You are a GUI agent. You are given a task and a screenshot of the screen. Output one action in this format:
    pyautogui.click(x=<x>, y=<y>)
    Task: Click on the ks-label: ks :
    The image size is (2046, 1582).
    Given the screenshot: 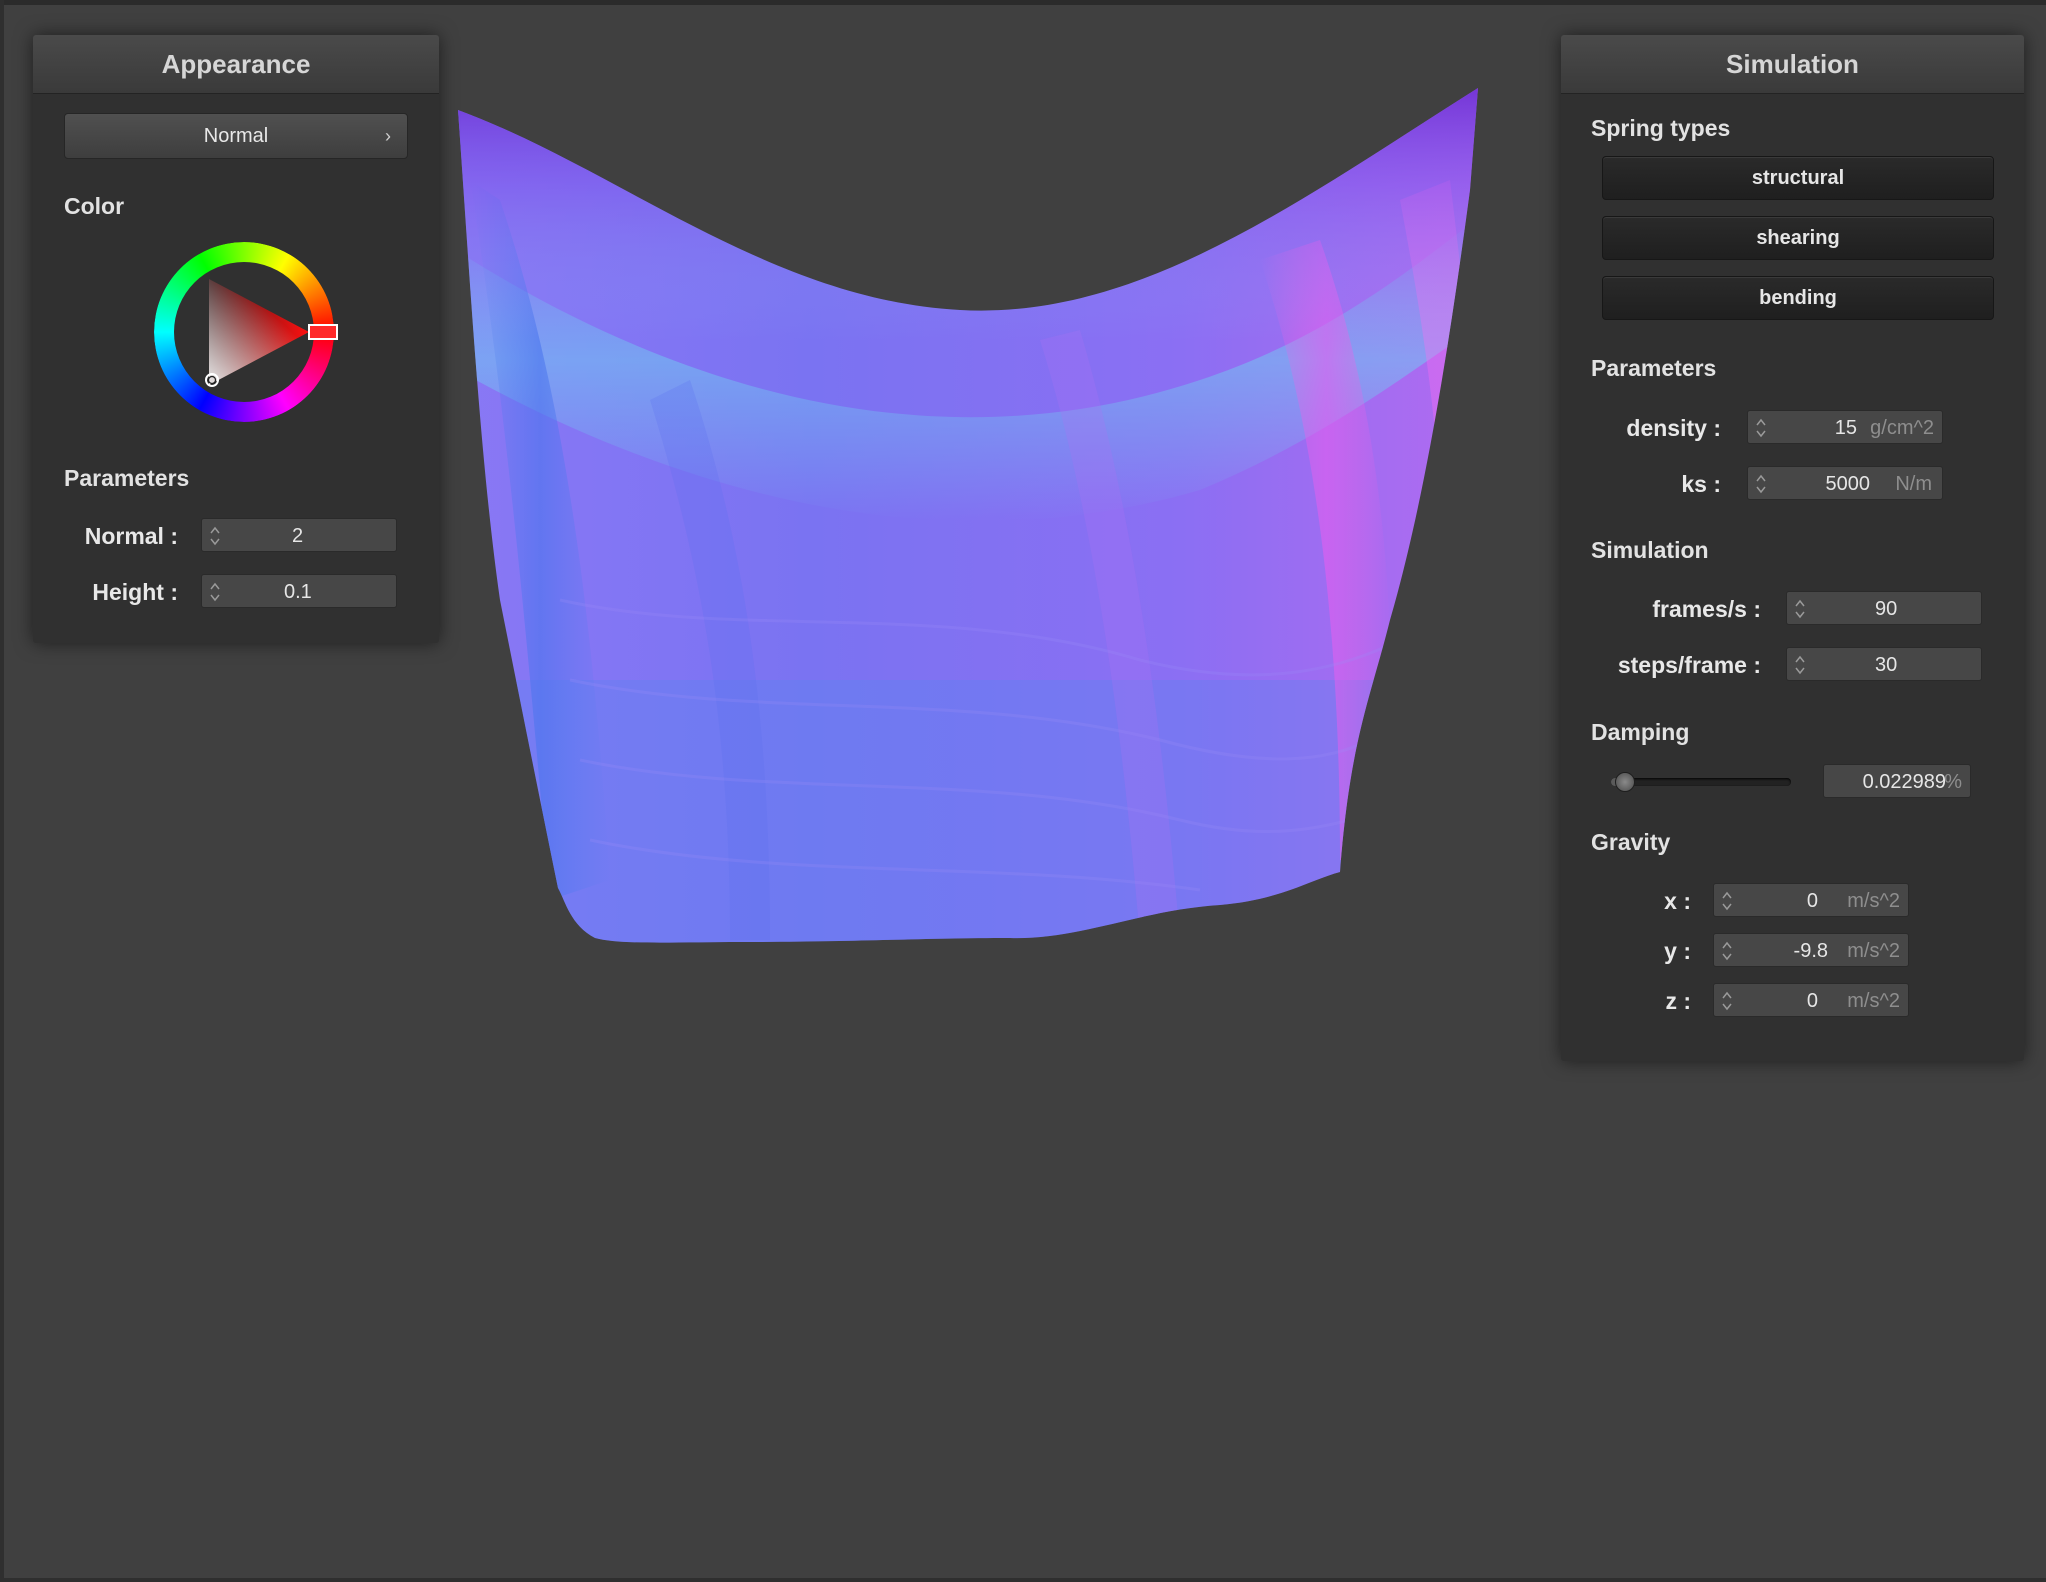 What is the action you would take?
    pyautogui.click(x=1701, y=484)
    